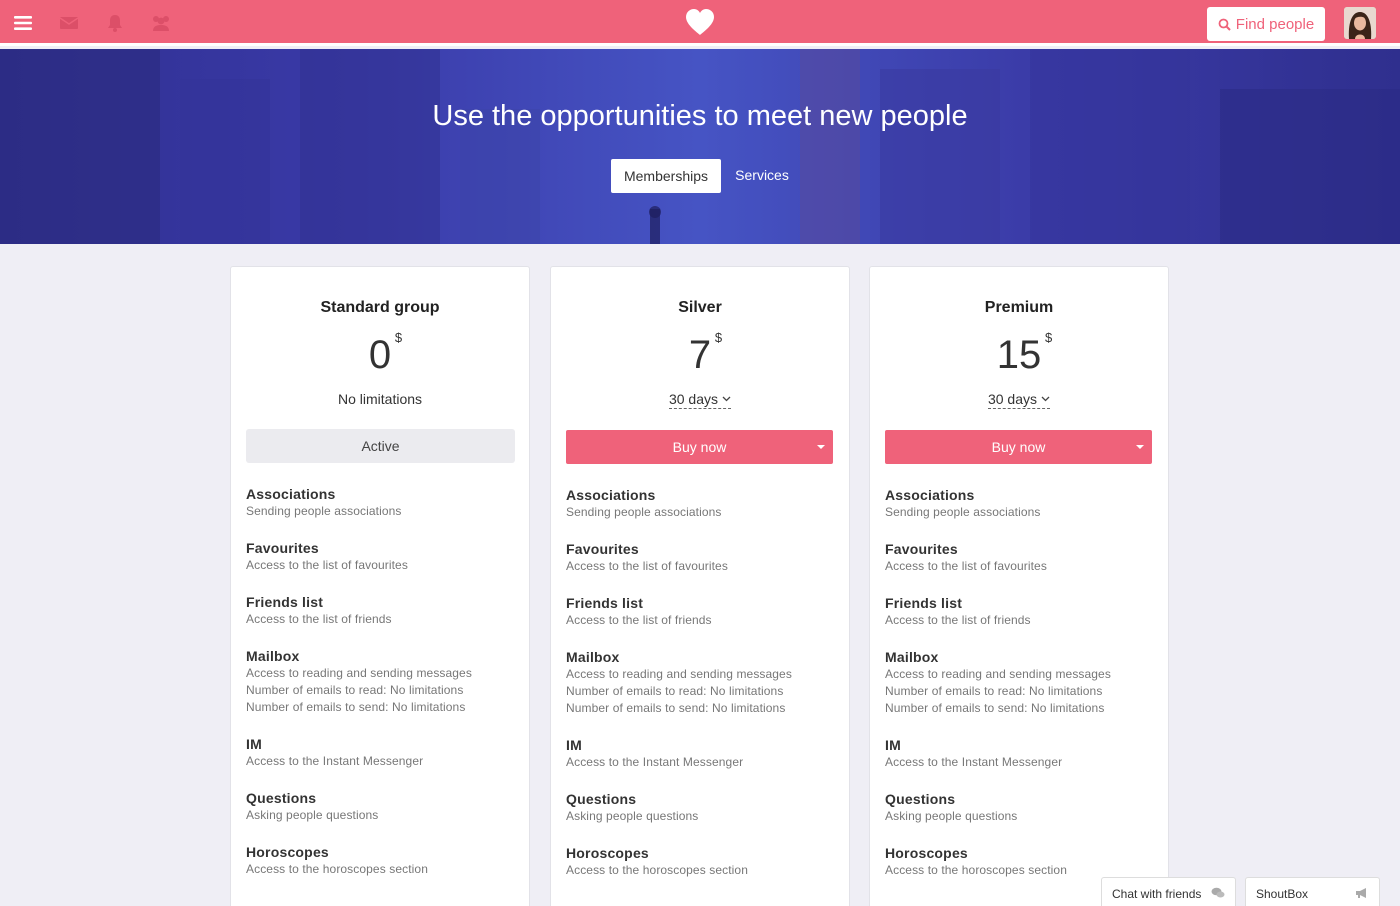 This screenshot has height=906, width=1400. What do you see at coordinates (1312, 891) in the screenshot?
I see `shoutbox-tab: ShoutBox` at bounding box center [1312, 891].